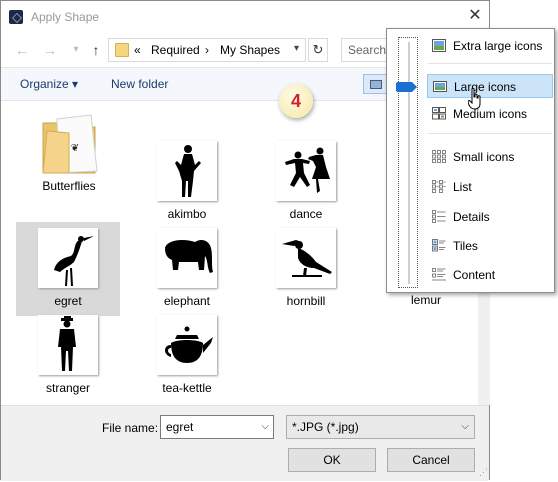 The height and width of the screenshot is (482, 558). Describe the element at coordinates (296, 48) in the screenshot. I see `address-dropdown-chevron-icon: ▾` at that location.